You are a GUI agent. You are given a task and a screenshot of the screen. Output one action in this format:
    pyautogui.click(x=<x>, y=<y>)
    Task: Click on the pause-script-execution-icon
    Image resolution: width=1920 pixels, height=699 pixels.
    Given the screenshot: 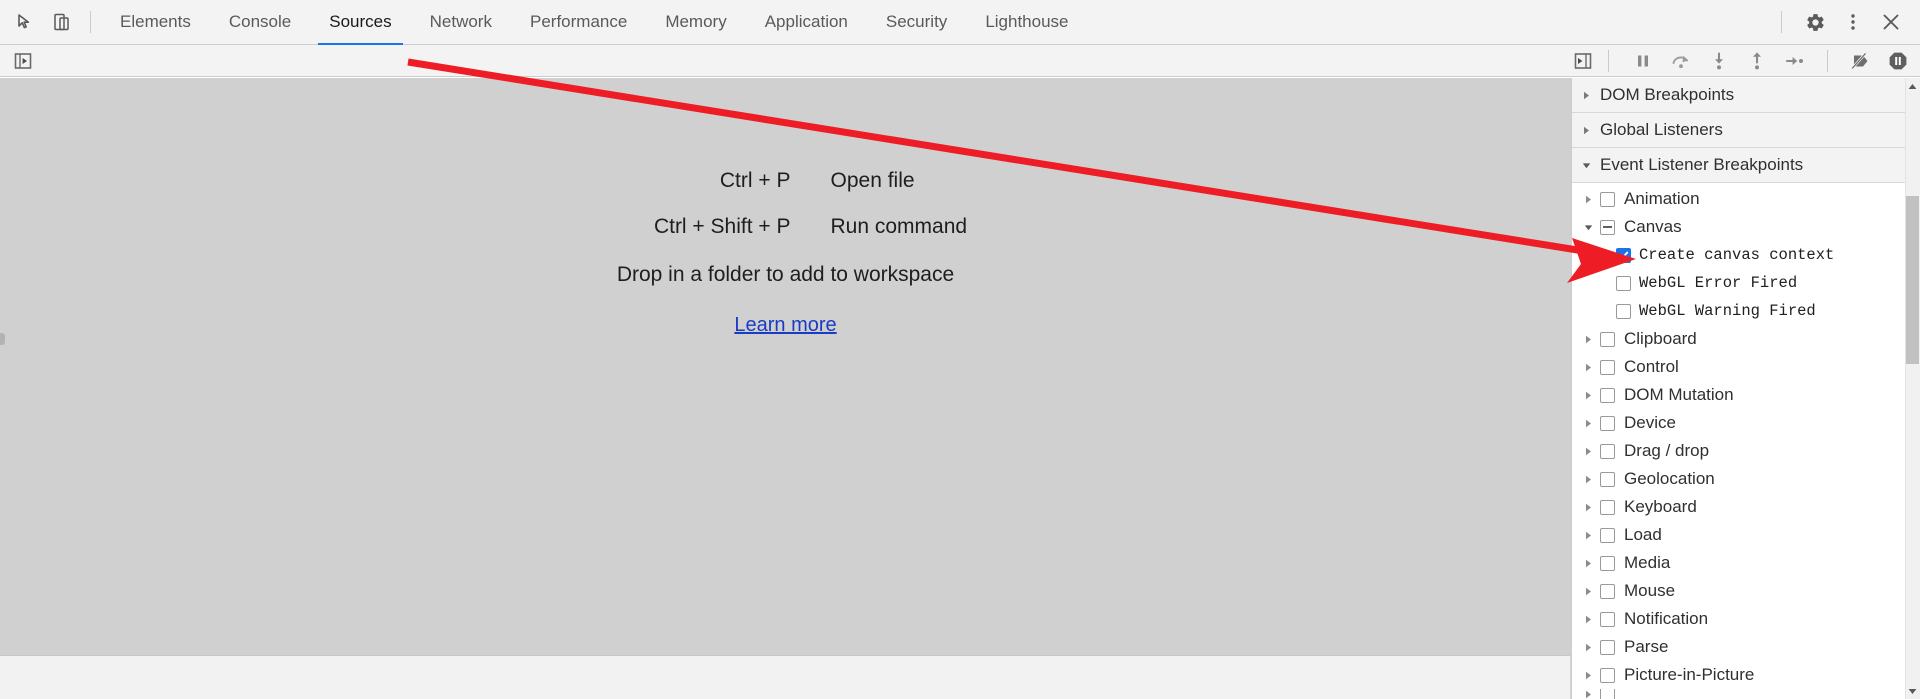 What is the action you would take?
    pyautogui.click(x=1643, y=61)
    